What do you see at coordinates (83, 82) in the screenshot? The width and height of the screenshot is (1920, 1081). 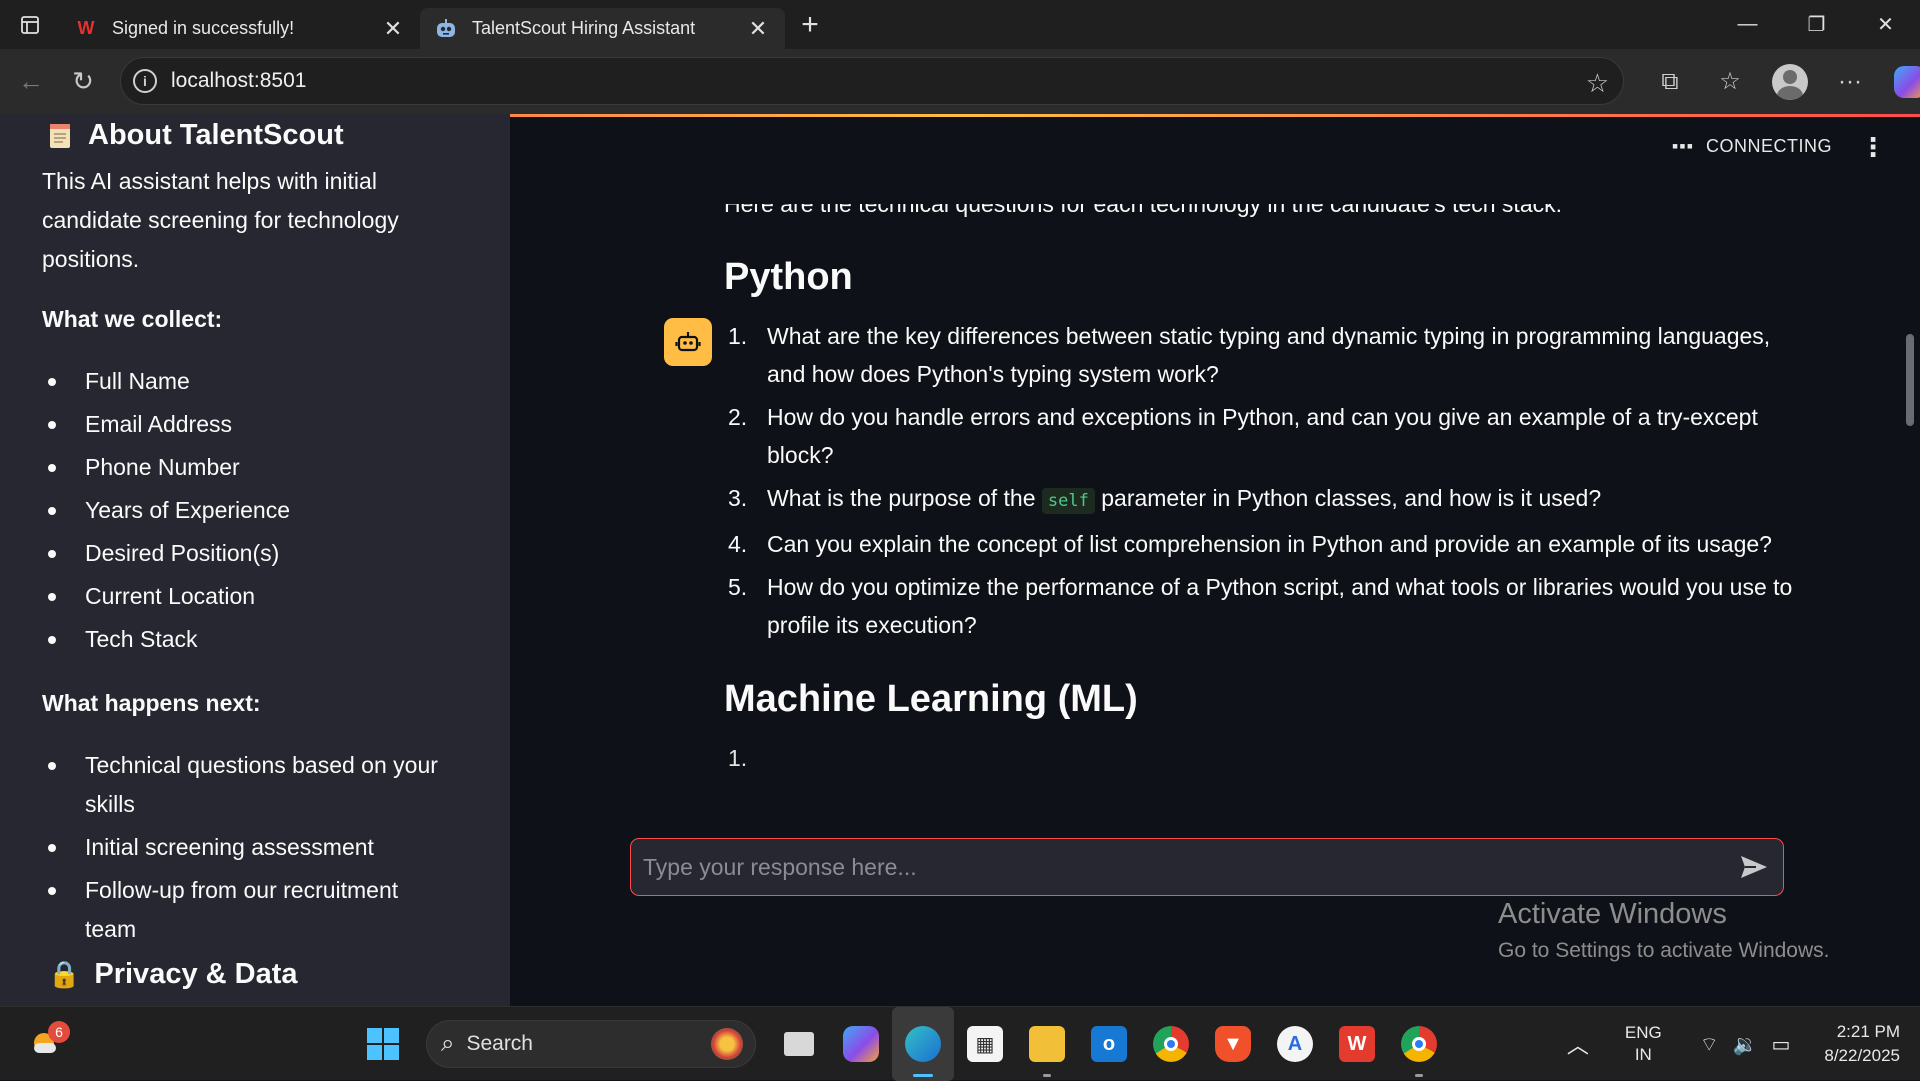 I see `reload-button: ↻` at bounding box center [83, 82].